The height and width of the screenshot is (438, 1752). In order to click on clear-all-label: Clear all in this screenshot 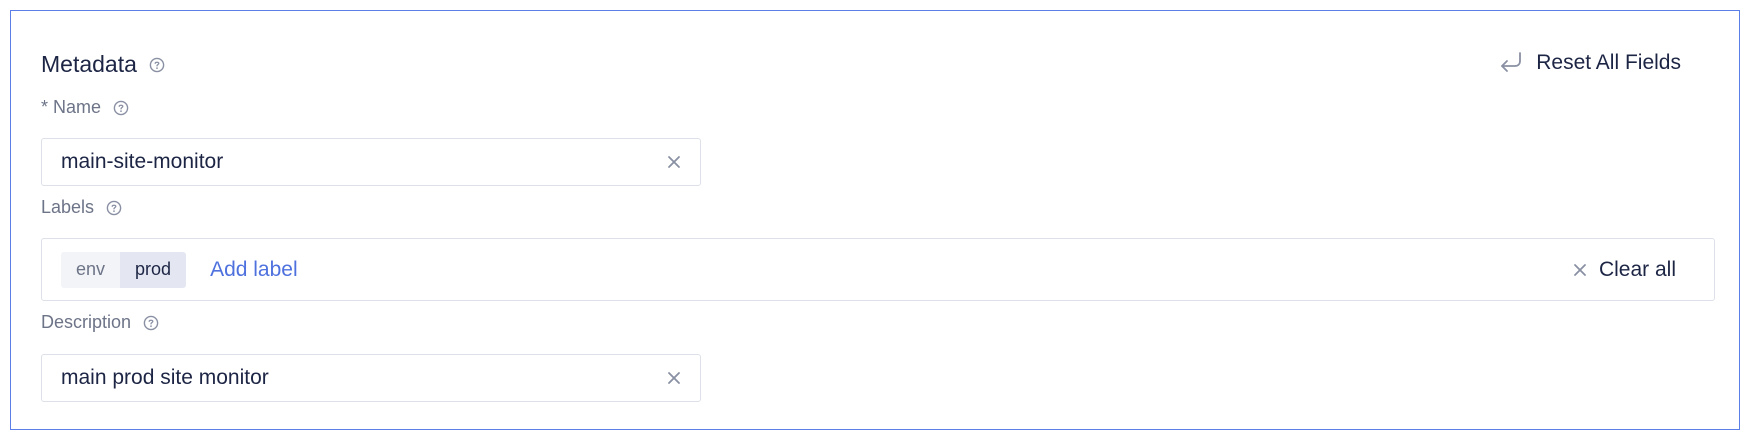, I will do `click(1637, 269)`.